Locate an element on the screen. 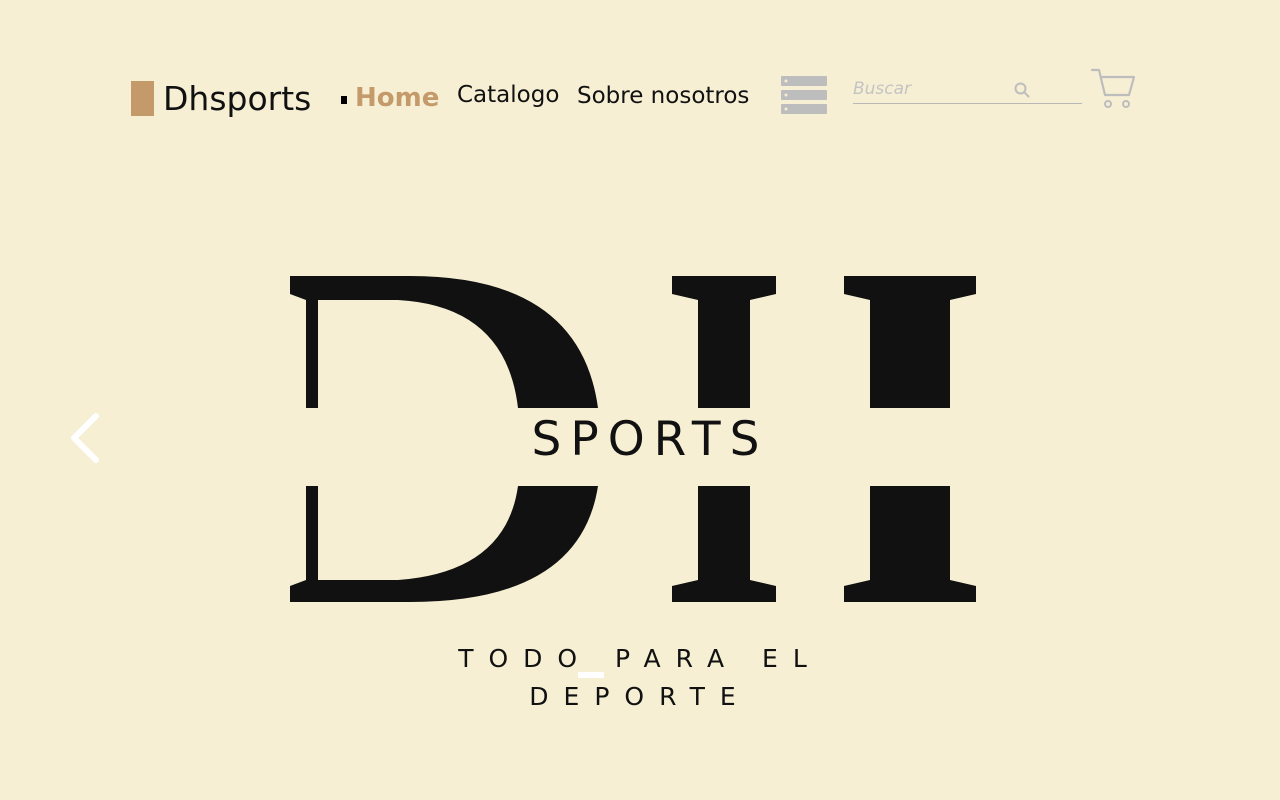 The height and width of the screenshot is (800, 1280). cart-icon is located at coordinates (1113, 89).